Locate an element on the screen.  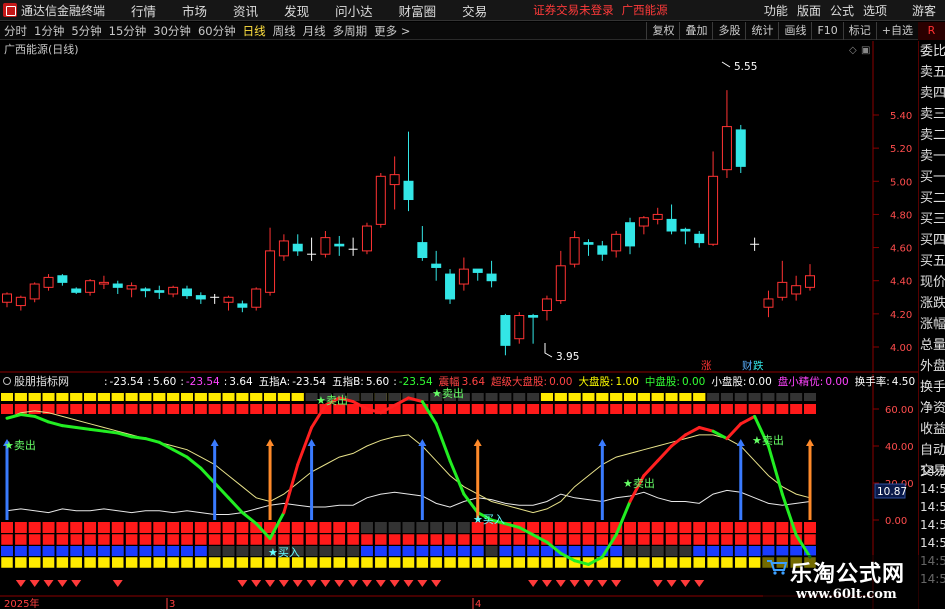
period-1min: 1分钟 is located at coordinates (49, 31).